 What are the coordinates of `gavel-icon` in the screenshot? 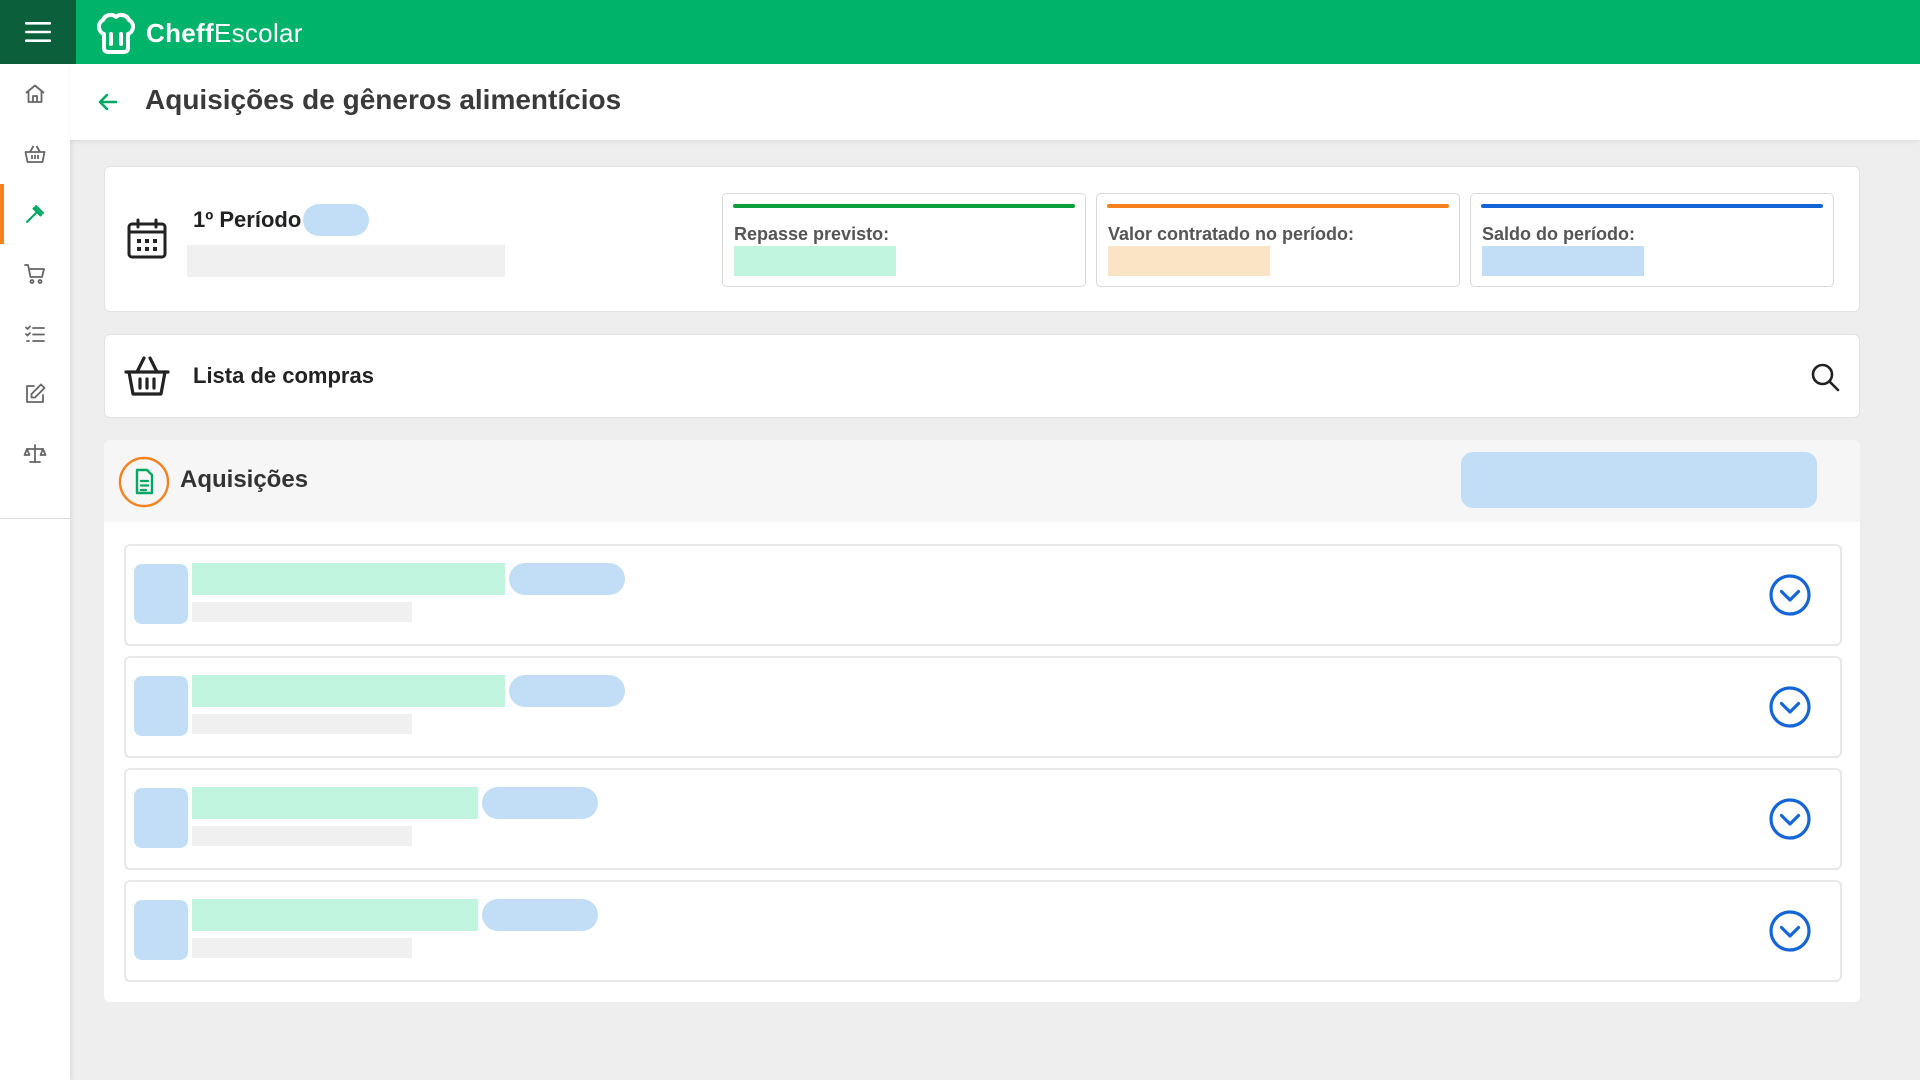 It's located at (35, 214).